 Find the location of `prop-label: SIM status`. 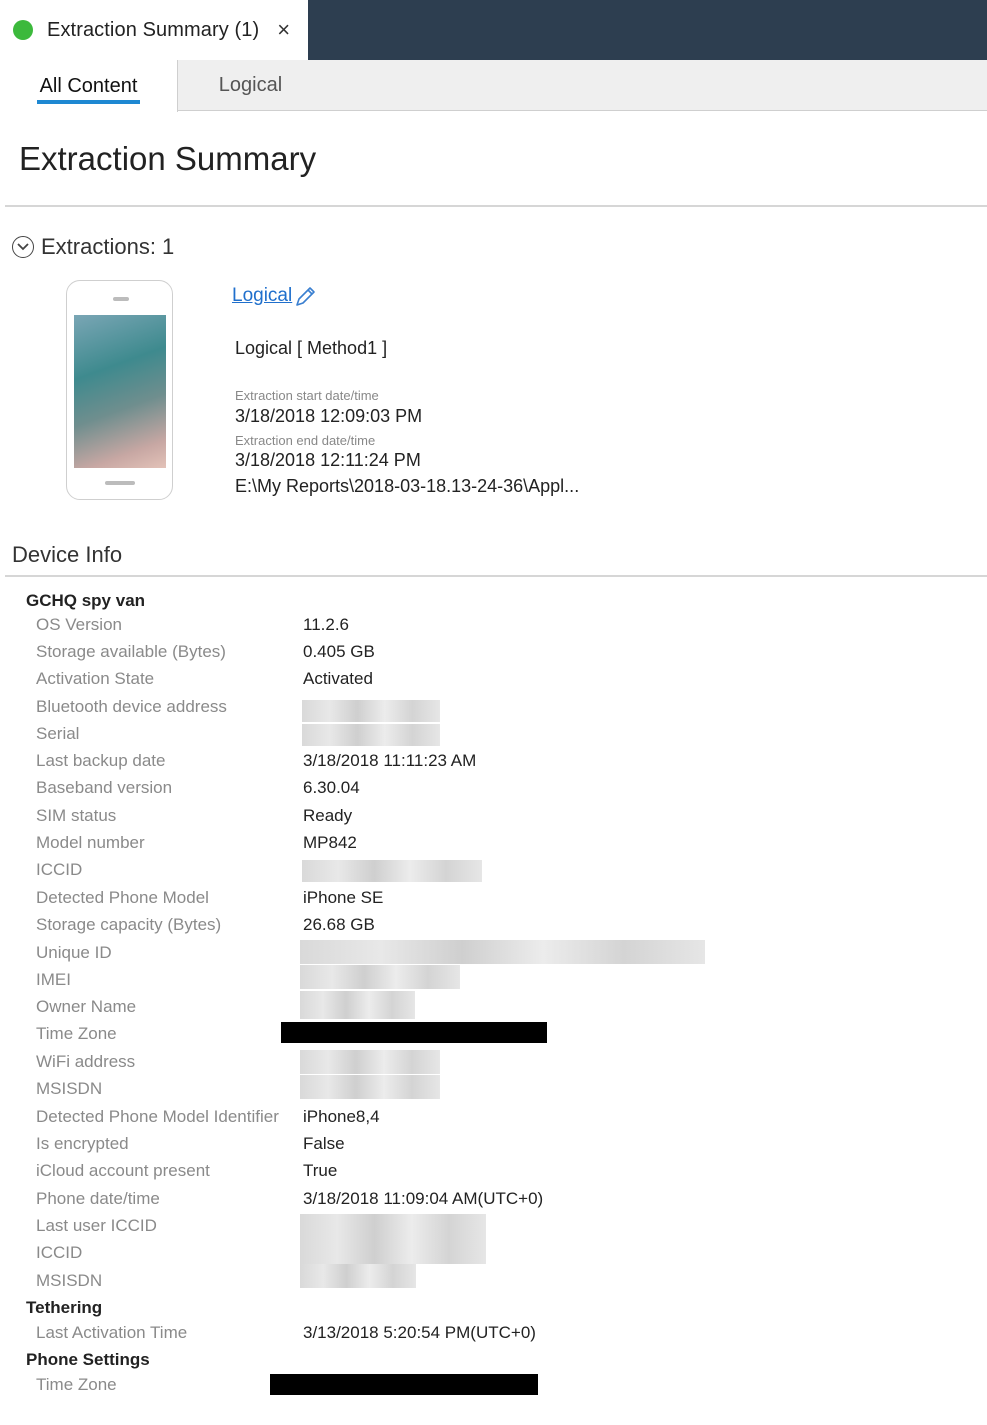

prop-label: SIM status is located at coordinates (76, 815).